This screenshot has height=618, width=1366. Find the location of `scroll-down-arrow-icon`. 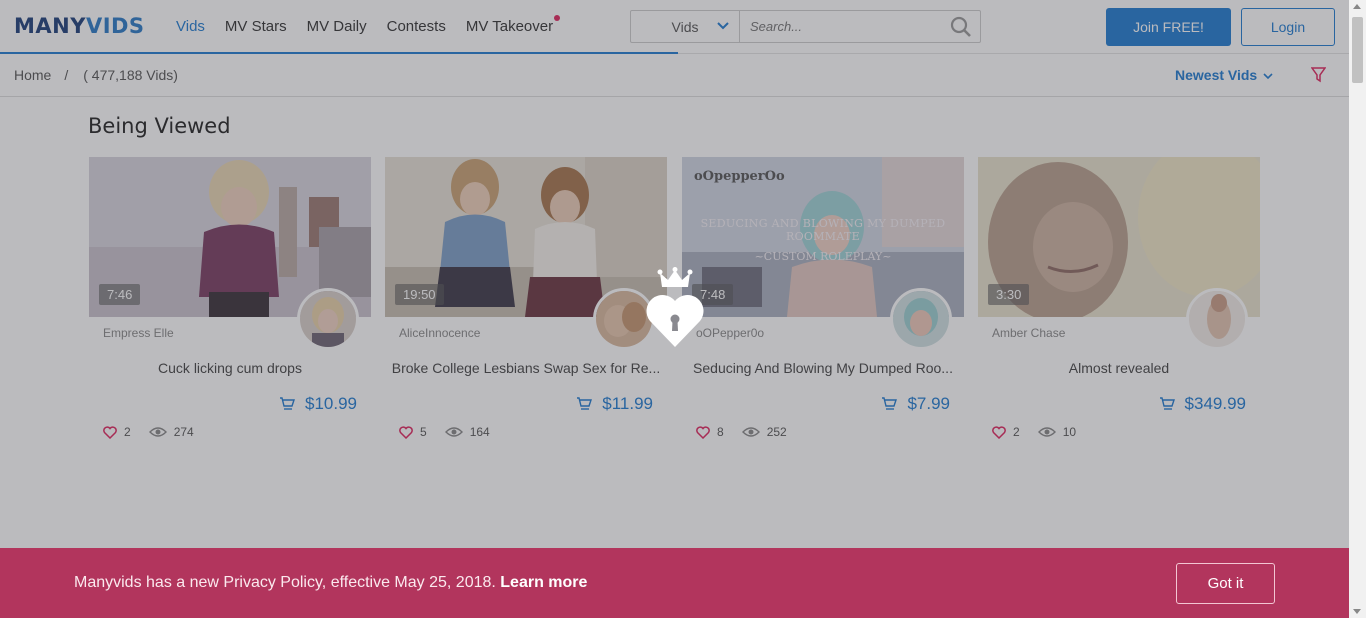

scroll-down-arrow-icon is located at coordinates (1357, 611).